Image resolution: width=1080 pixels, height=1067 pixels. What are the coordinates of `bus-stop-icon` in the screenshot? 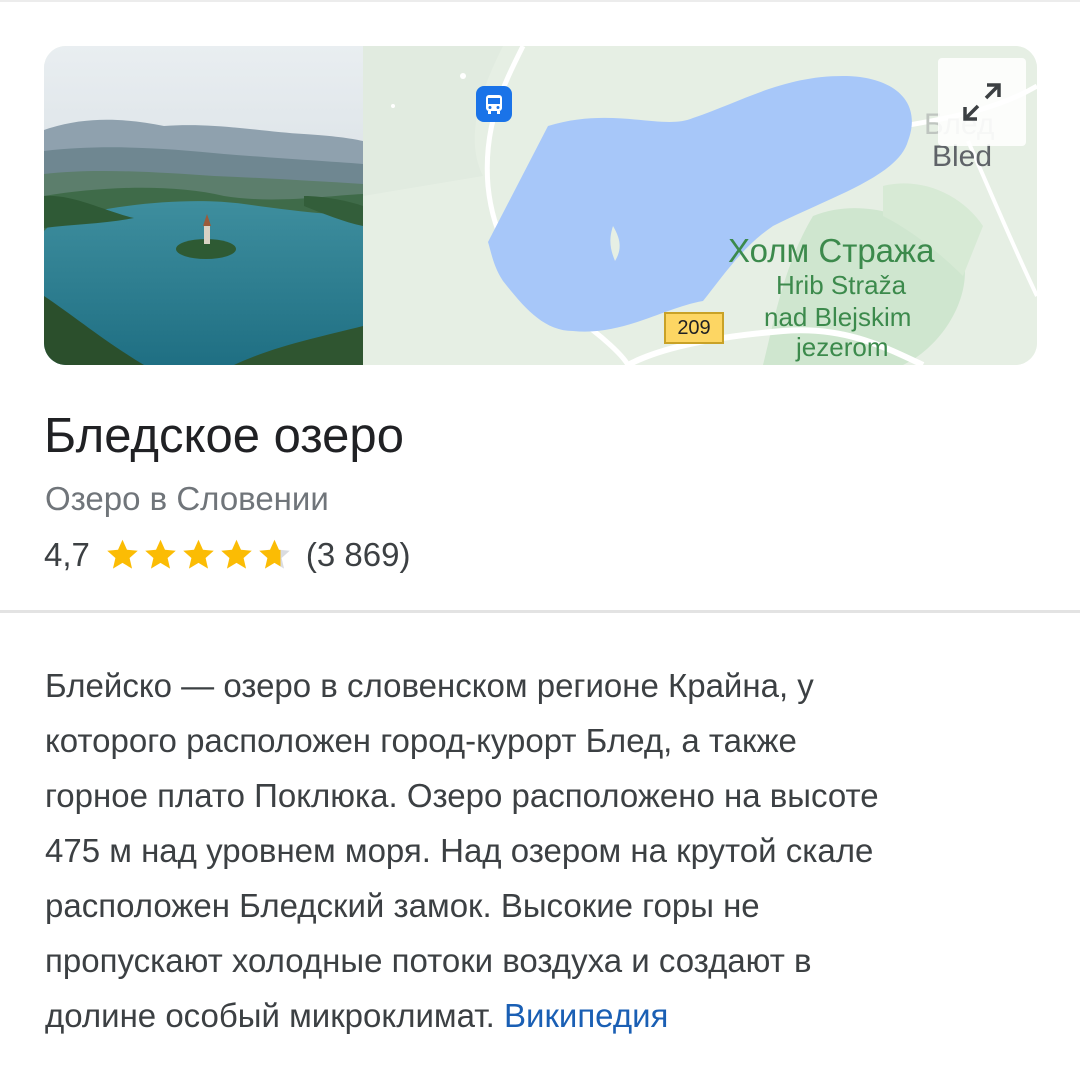 It's located at (494, 104).